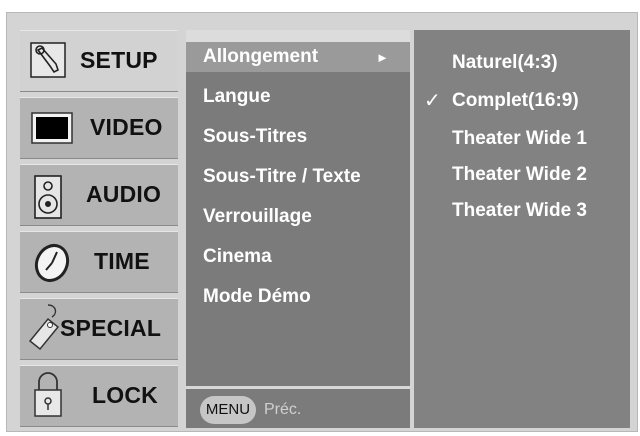 The height and width of the screenshot is (436, 640). I want to click on checkmark-icon: ✓, so click(432, 100).